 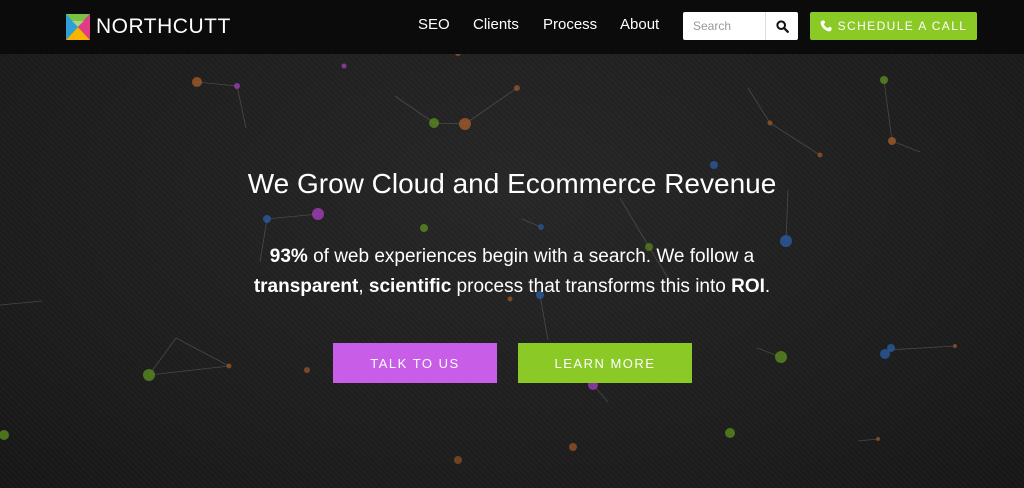 What do you see at coordinates (415, 363) in the screenshot?
I see `talk-to-us-button: TALK TO US` at bounding box center [415, 363].